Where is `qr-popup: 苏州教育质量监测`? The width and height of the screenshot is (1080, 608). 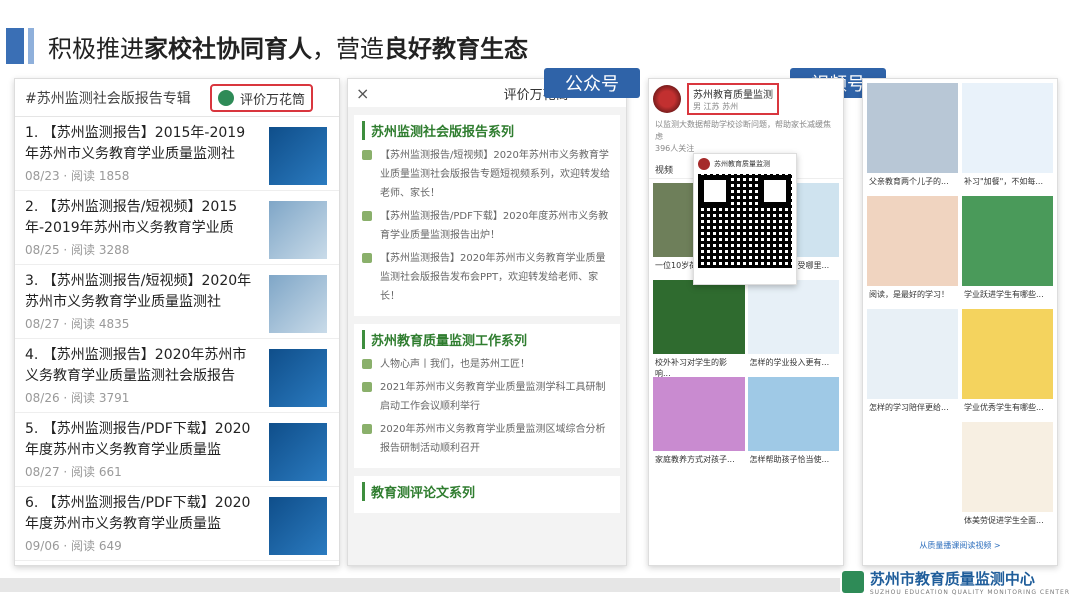
qr-popup: 苏州教育质量监测 is located at coordinates (745, 219).